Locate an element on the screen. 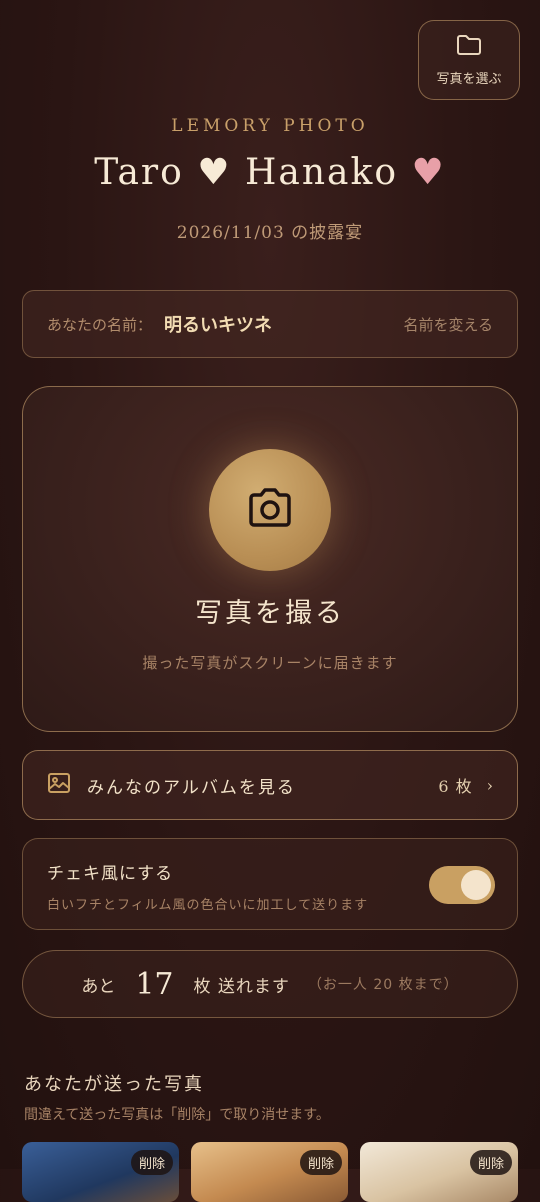  remaining-number: 17 is located at coordinates (154, 984).